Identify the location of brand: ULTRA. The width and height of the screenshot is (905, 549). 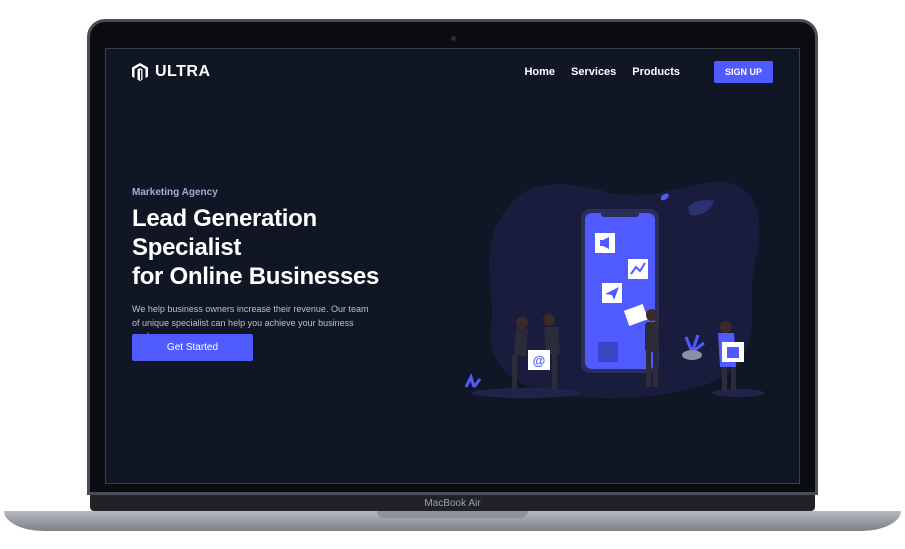
(171, 72).